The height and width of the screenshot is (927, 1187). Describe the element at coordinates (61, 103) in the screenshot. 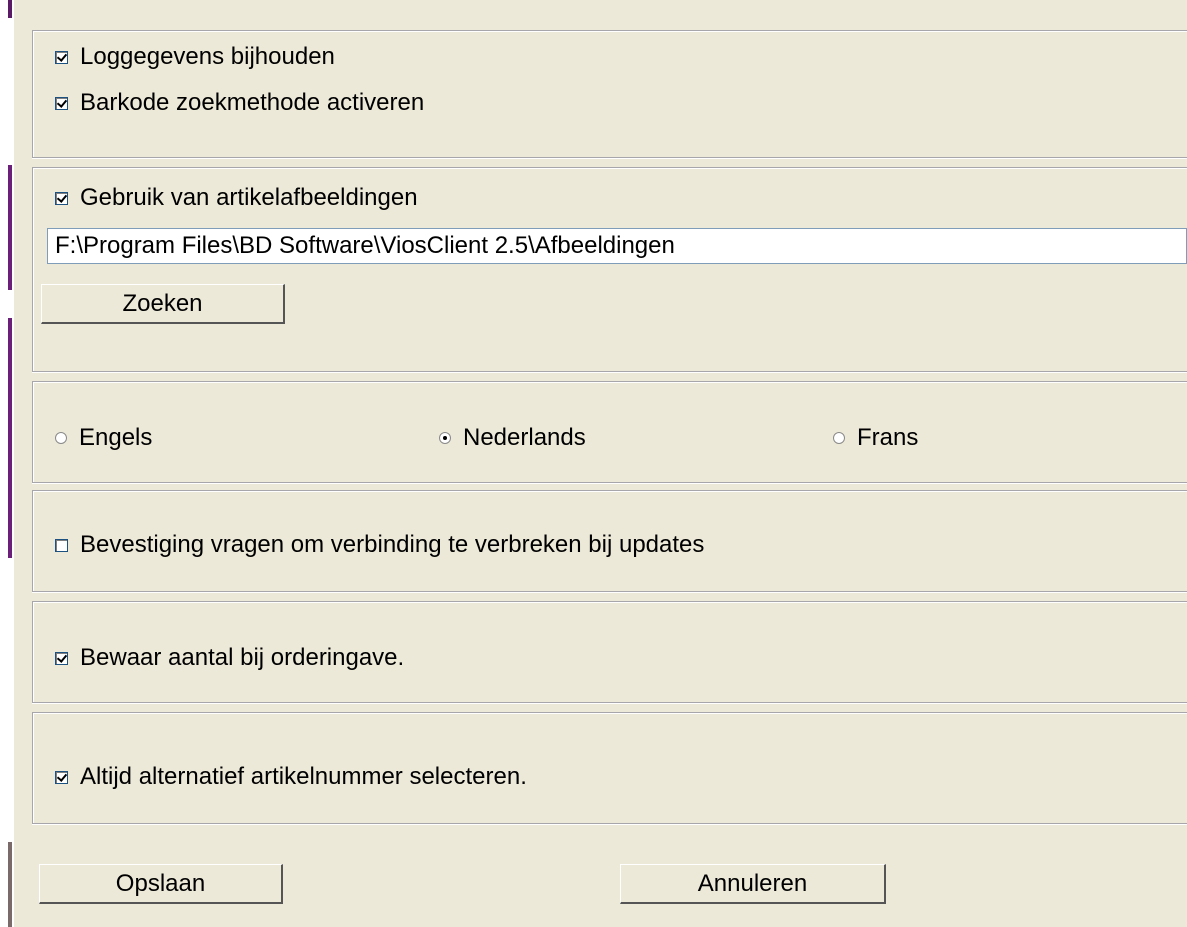

I see `barcode-checkbox` at that location.